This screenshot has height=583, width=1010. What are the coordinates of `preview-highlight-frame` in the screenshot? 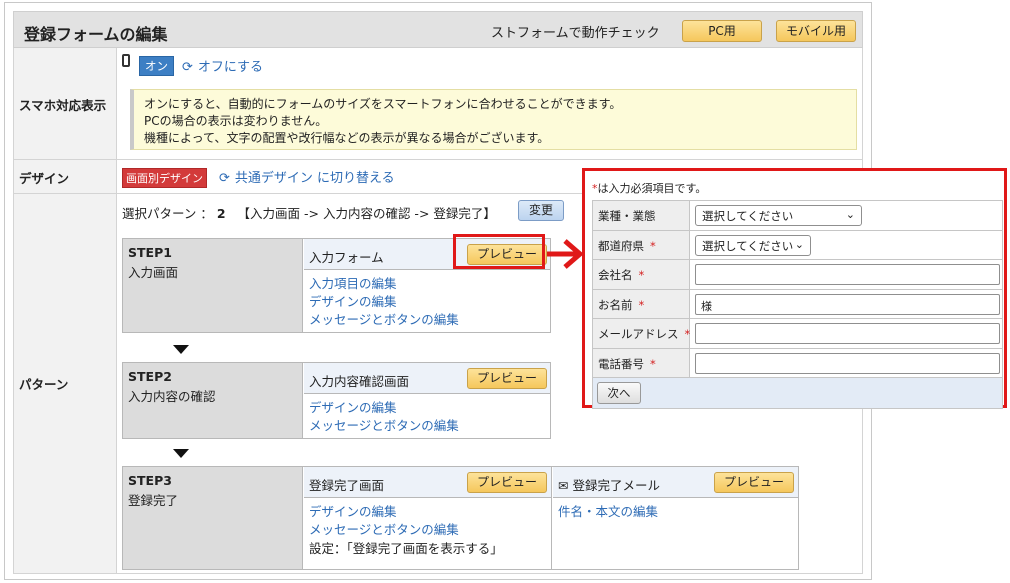 It's located at (499, 251).